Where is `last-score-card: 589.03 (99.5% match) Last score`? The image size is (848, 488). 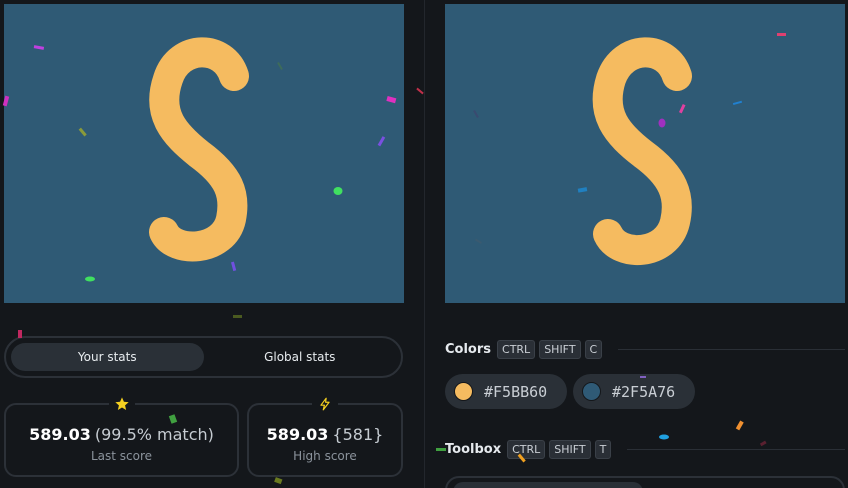 last-score-card: 589.03 (99.5% match) Last score is located at coordinates (121, 435).